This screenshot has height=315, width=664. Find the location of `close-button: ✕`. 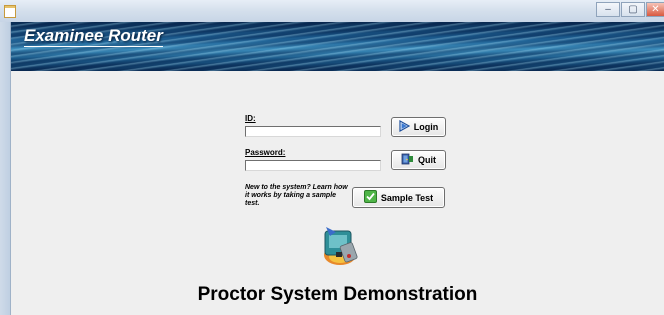

close-button: ✕ is located at coordinates (655, 9).